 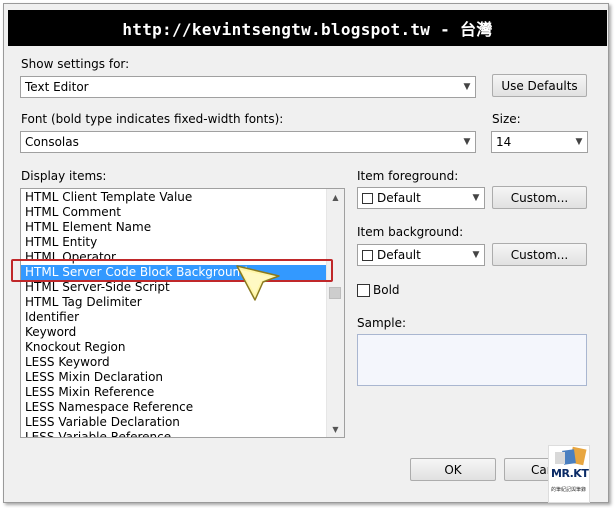 I want to click on item-foreground-label: Item foreground:, so click(x=408, y=176).